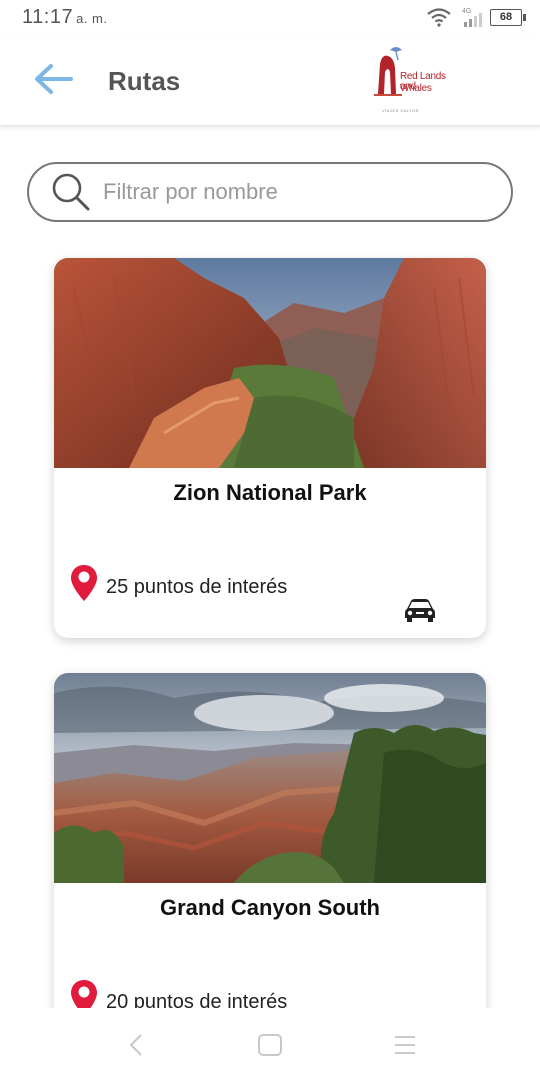 This screenshot has width=540, height=1080. What do you see at coordinates (270, 81) in the screenshot?
I see `app-bar: Rutas Red Lands and Whales VIAJES SALTOR` at bounding box center [270, 81].